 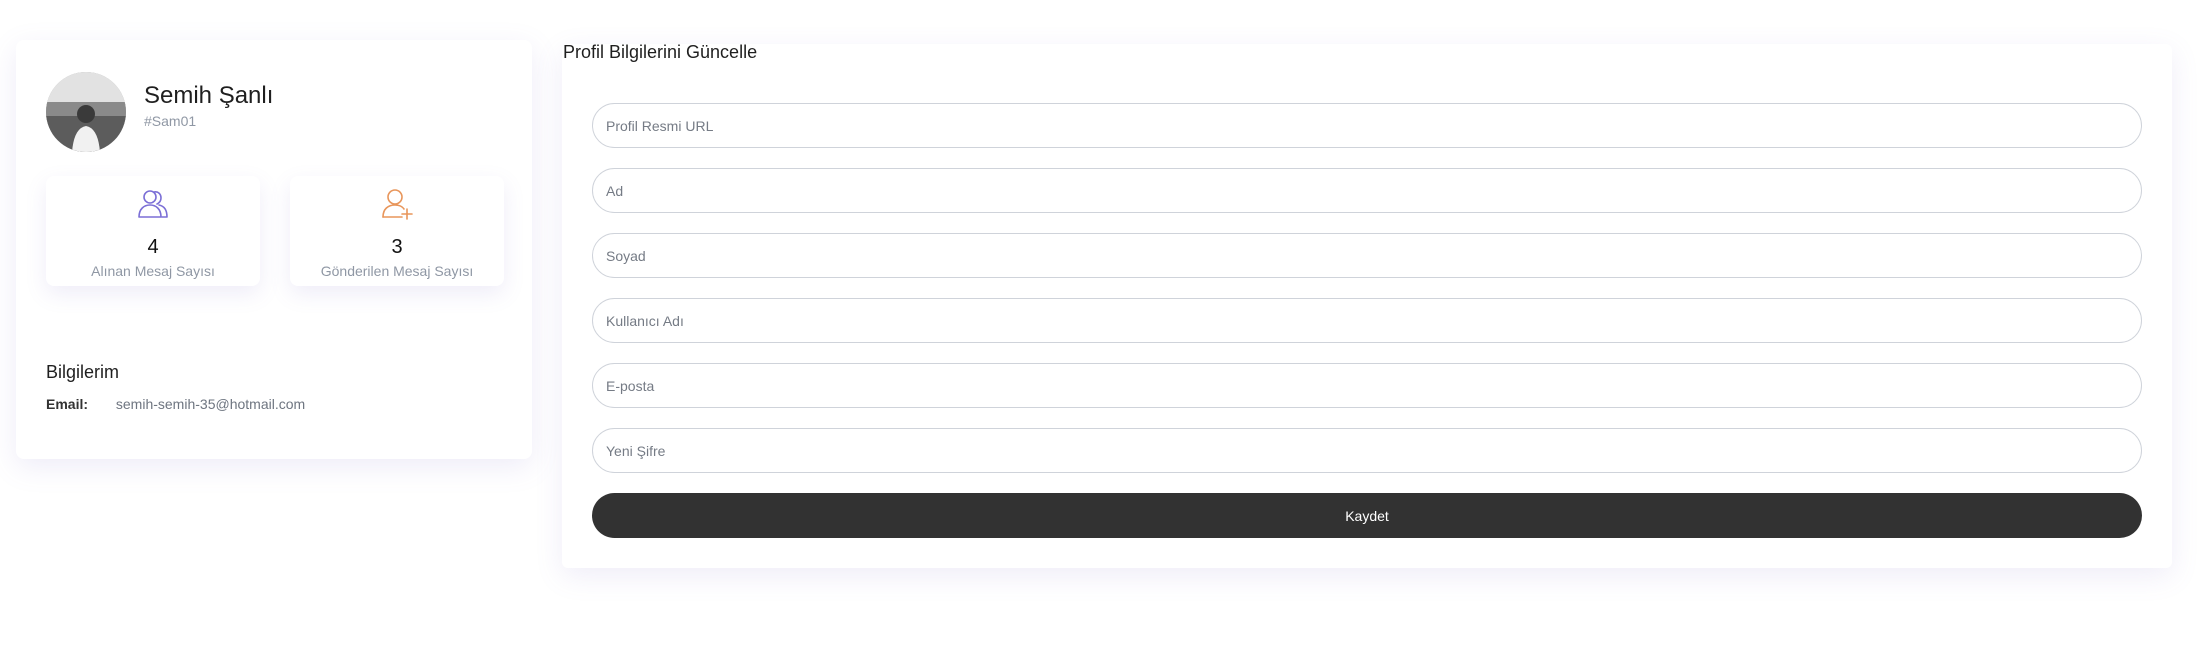 What do you see at coordinates (660, 52) in the screenshot?
I see `form-title: Profil Bilgilerini Güncelle` at bounding box center [660, 52].